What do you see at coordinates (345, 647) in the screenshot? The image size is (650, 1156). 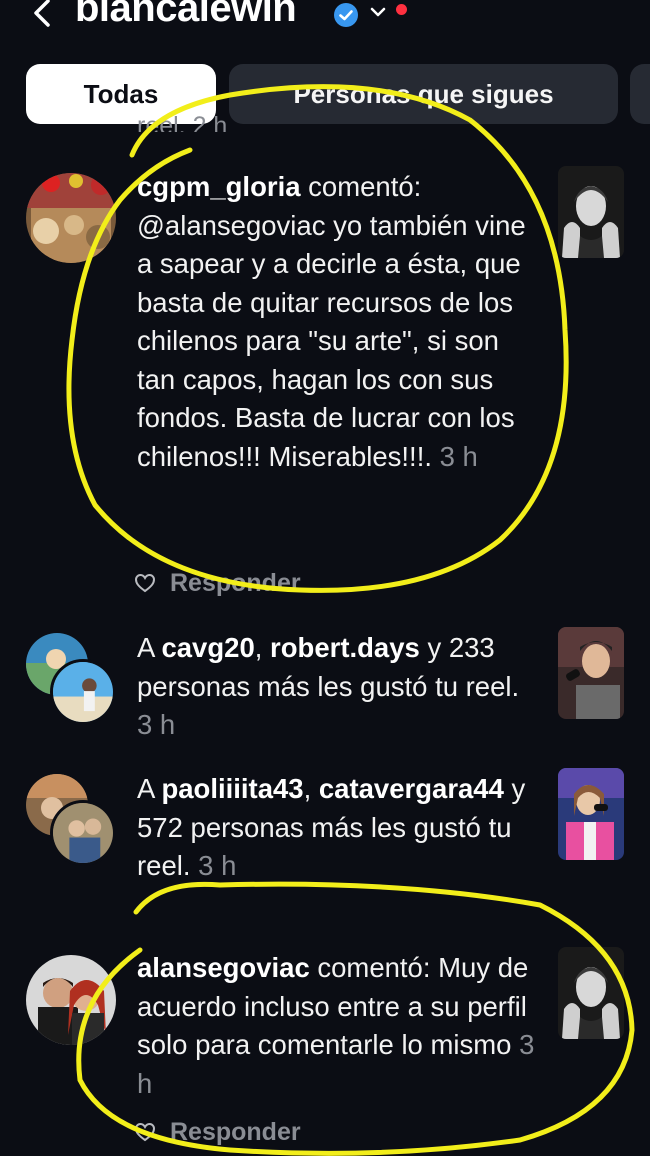 I see `username: robert.days` at bounding box center [345, 647].